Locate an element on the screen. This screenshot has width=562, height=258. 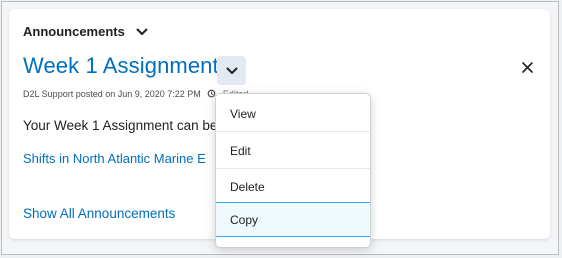
menu-item-label: Copy is located at coordinates (244, 219).